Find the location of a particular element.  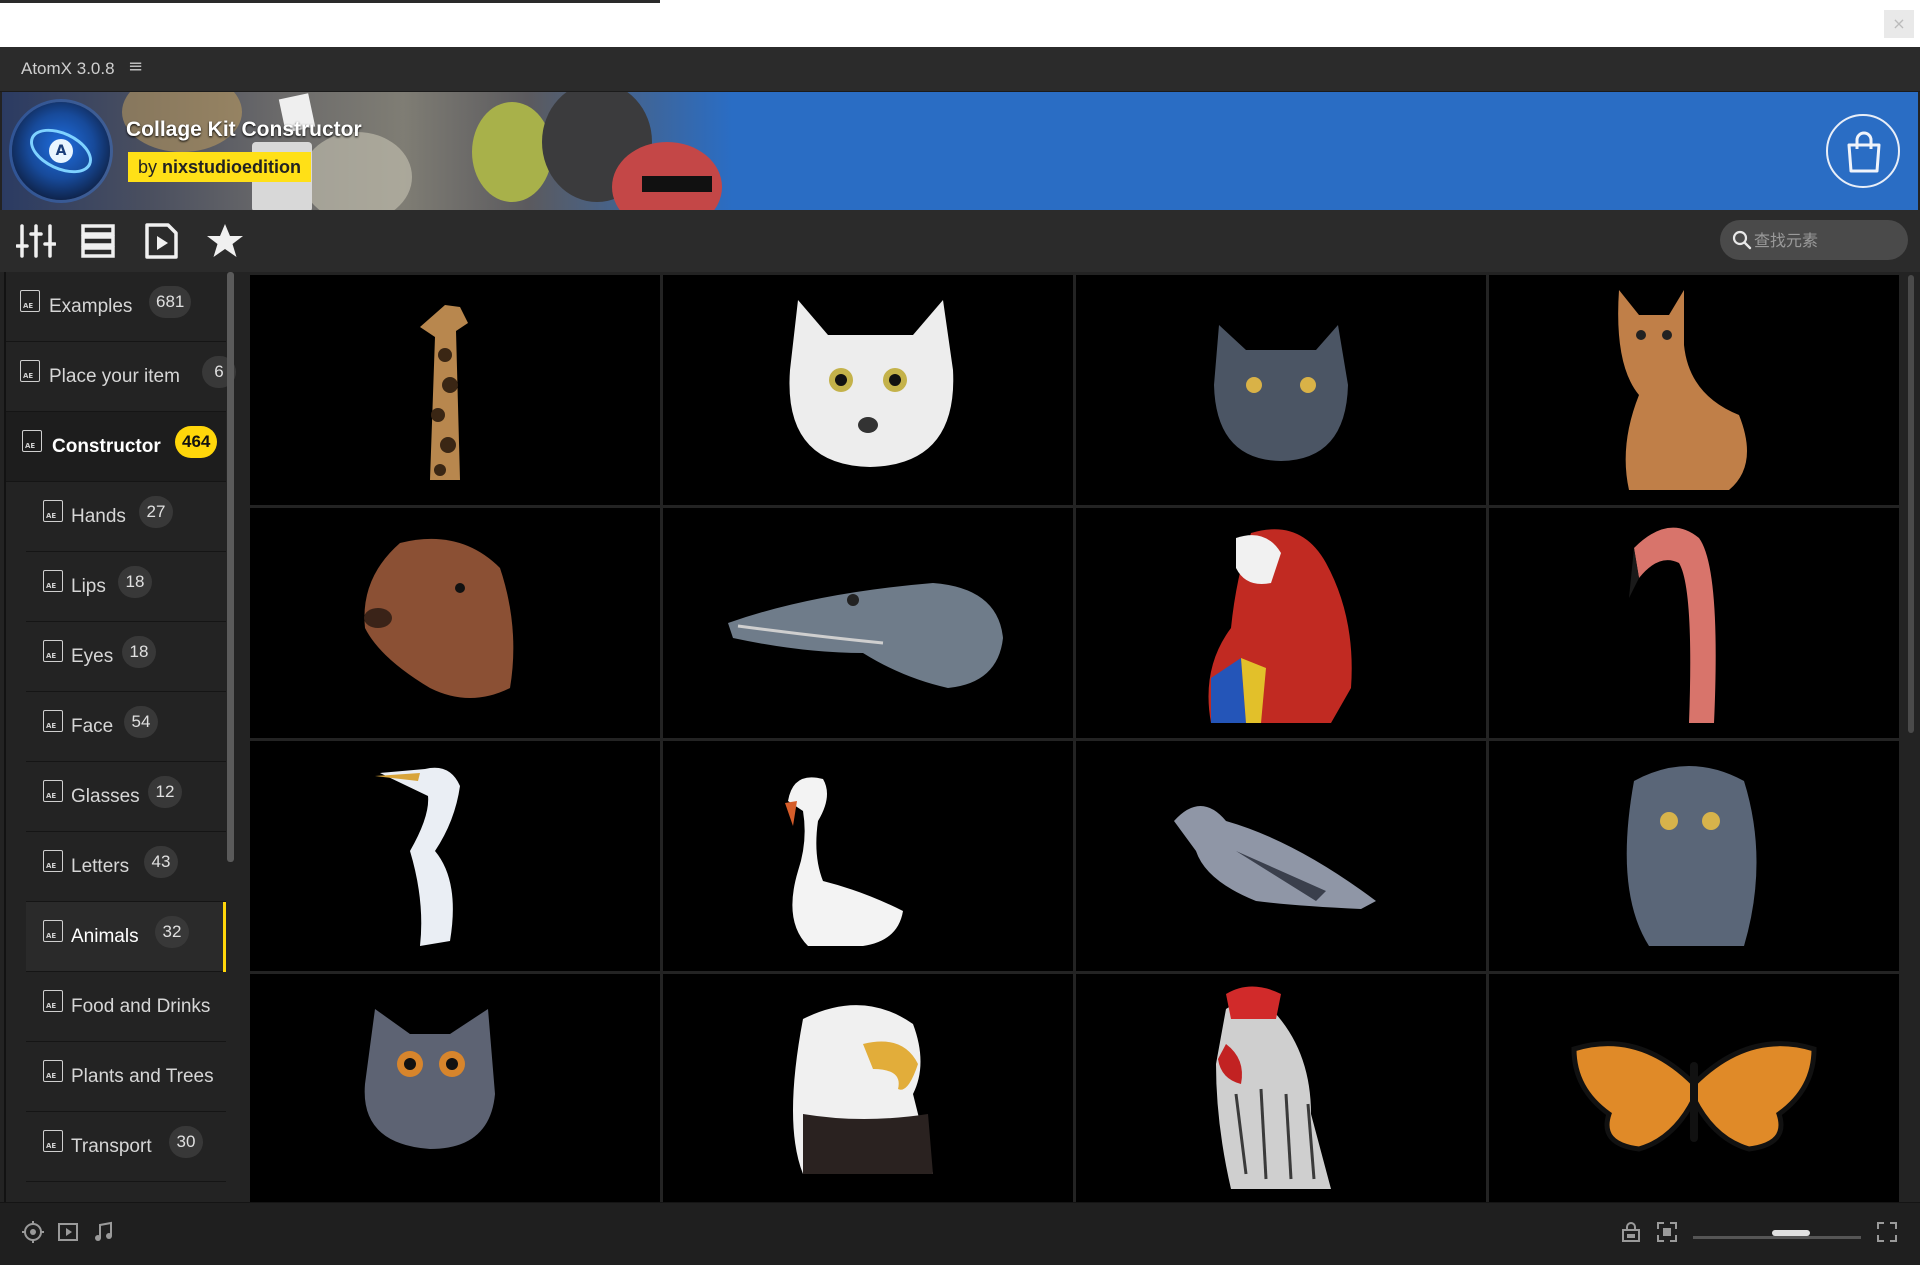

subcategory-label: Eyes is located at coordinates (92, 656).